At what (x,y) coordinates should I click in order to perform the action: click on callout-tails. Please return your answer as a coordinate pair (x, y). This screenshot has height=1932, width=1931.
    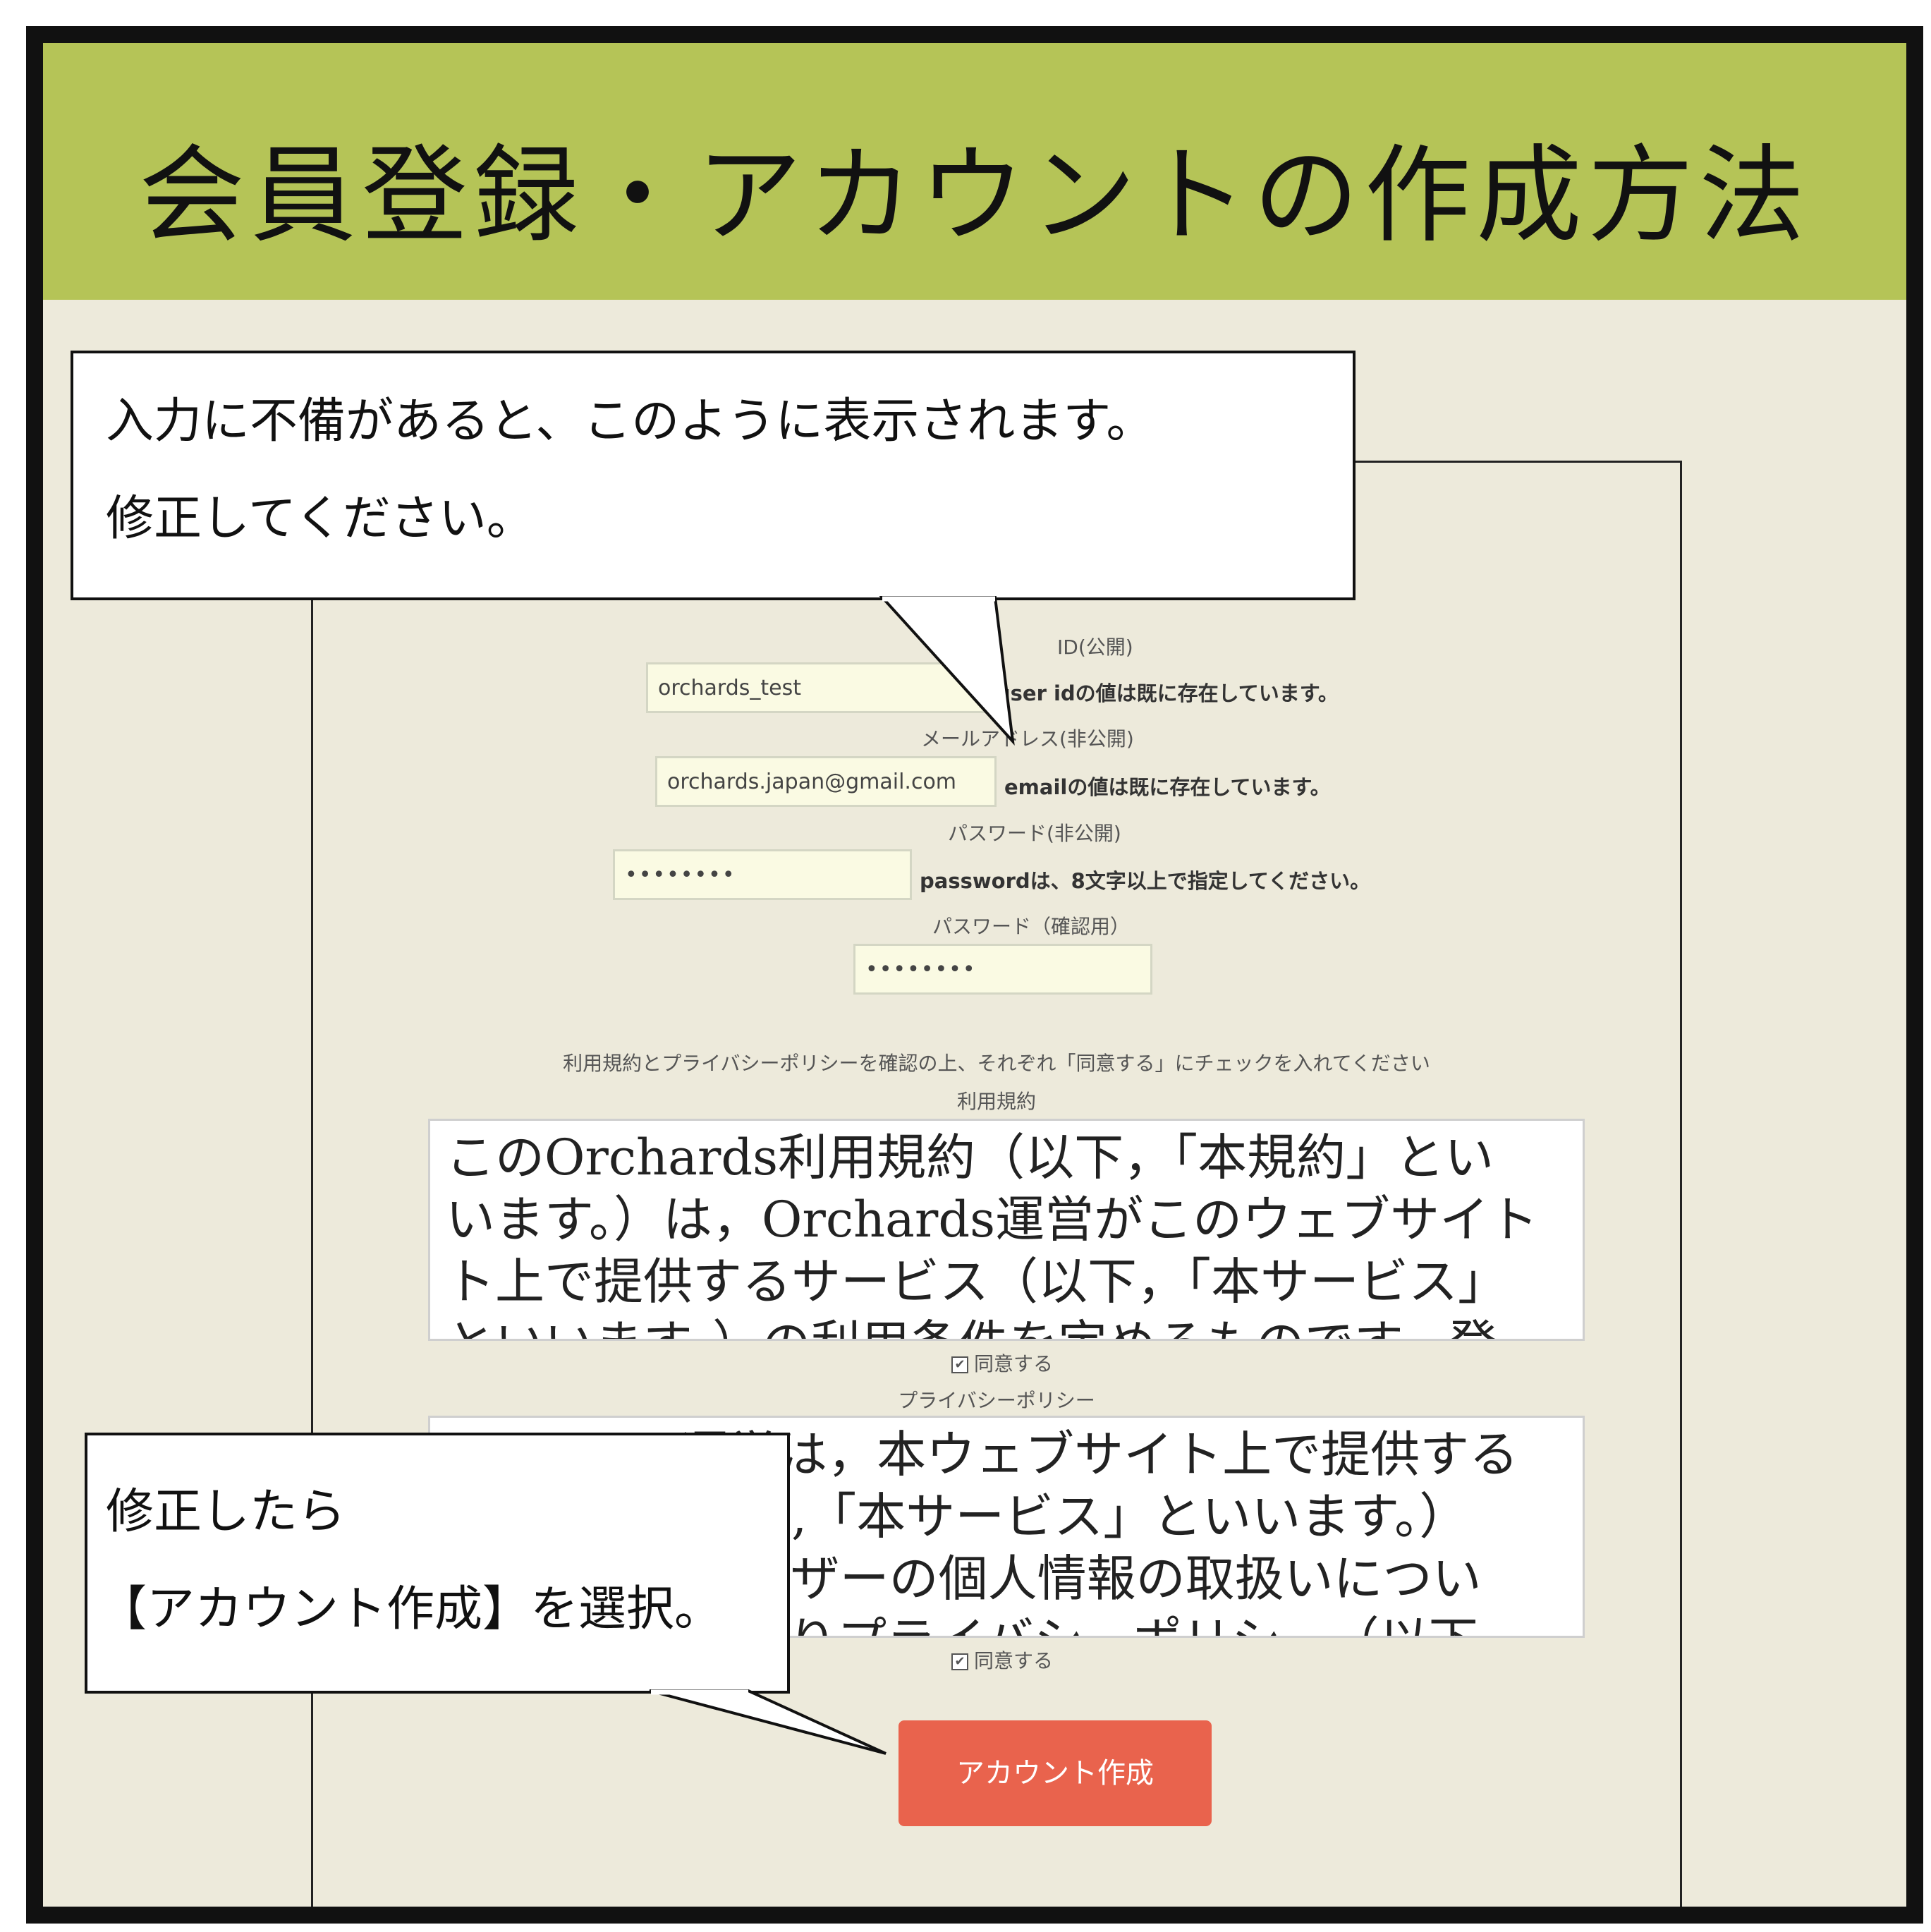
    Looking at the image, I should click on (832, 1175).